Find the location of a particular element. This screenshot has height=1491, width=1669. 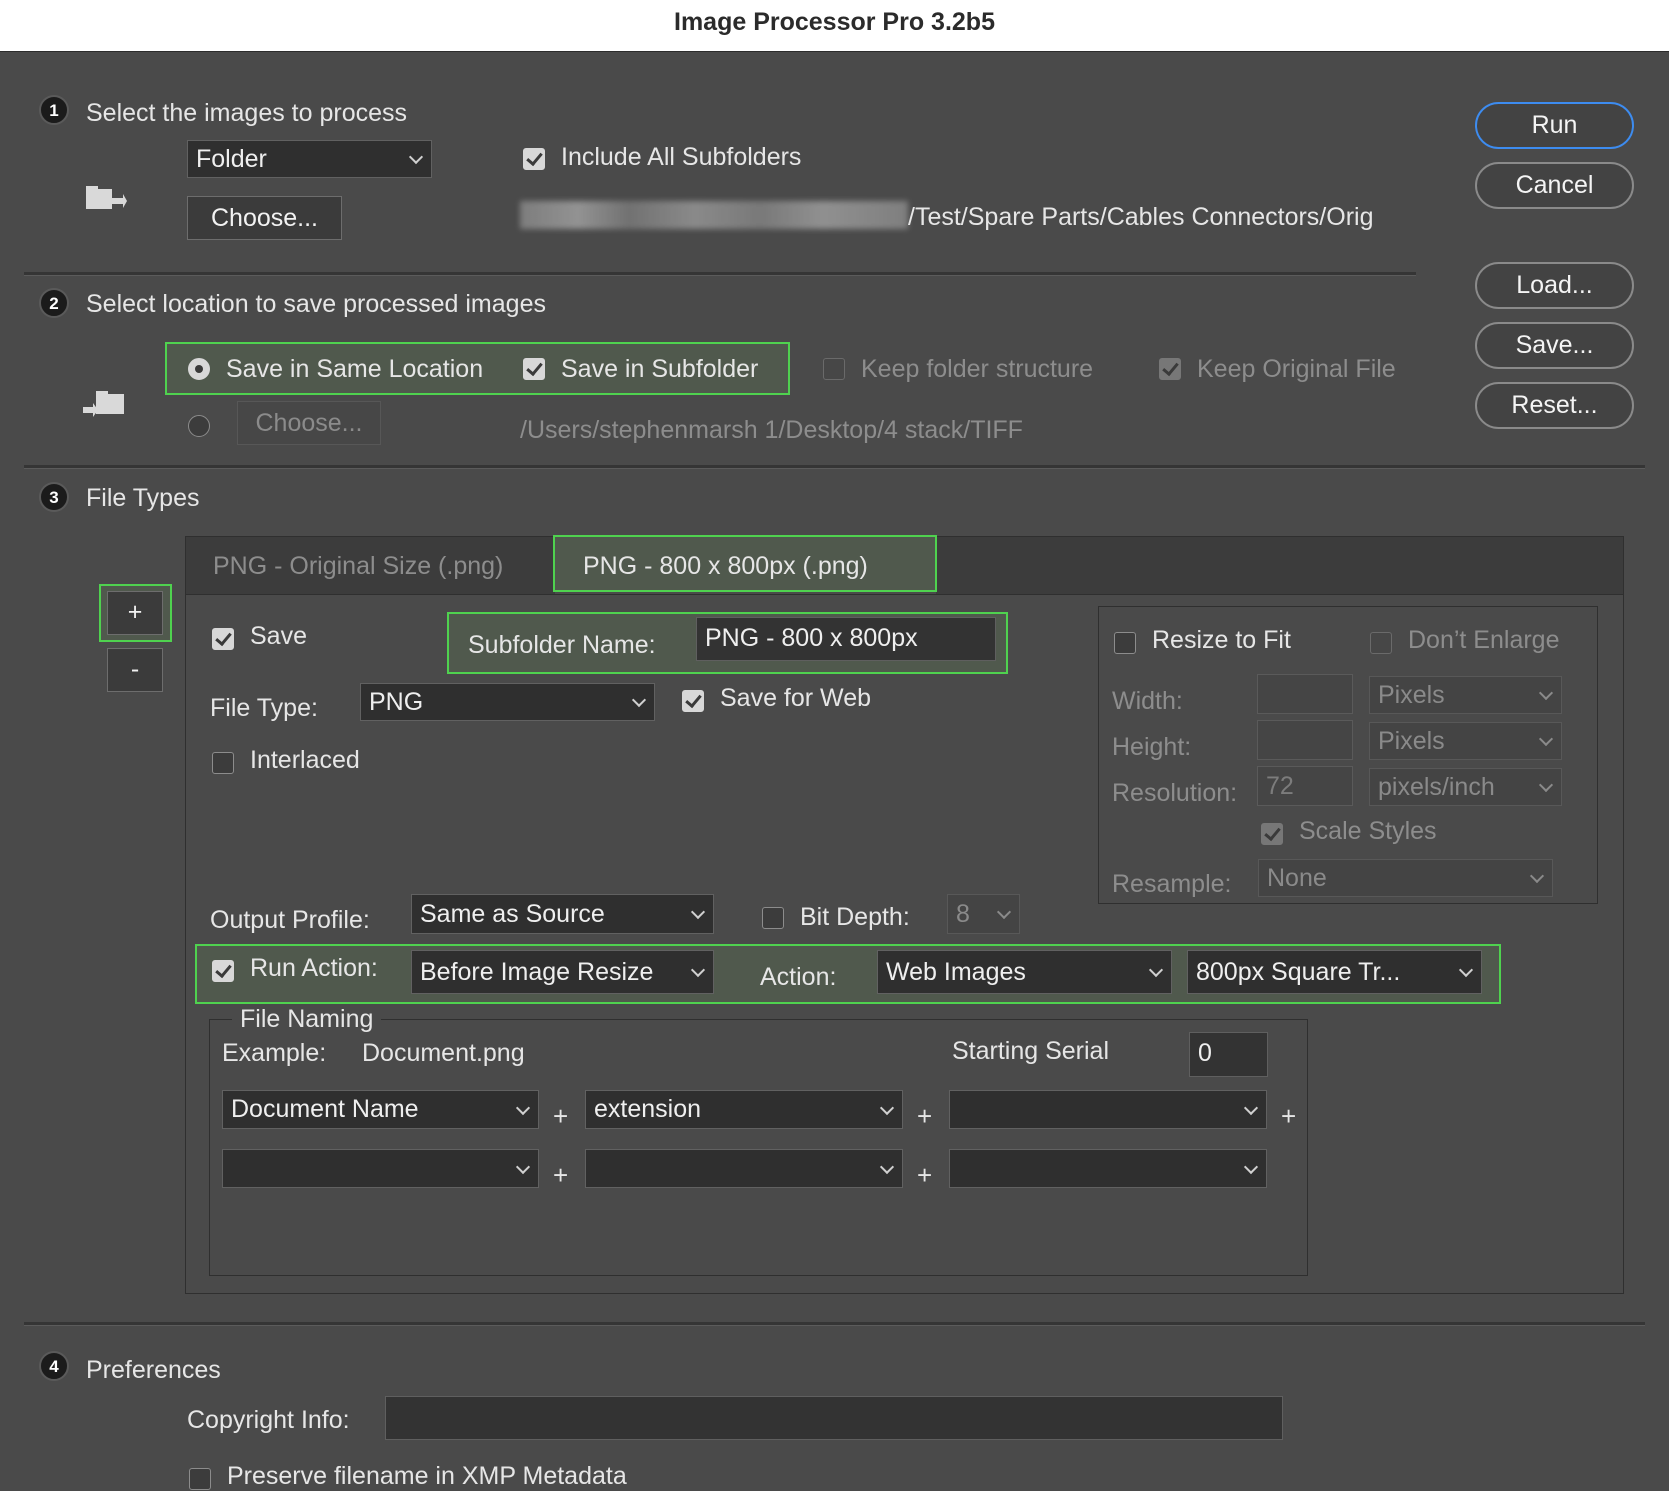

starting-serial-input: 0 is located at coordinates (1228, 1054).